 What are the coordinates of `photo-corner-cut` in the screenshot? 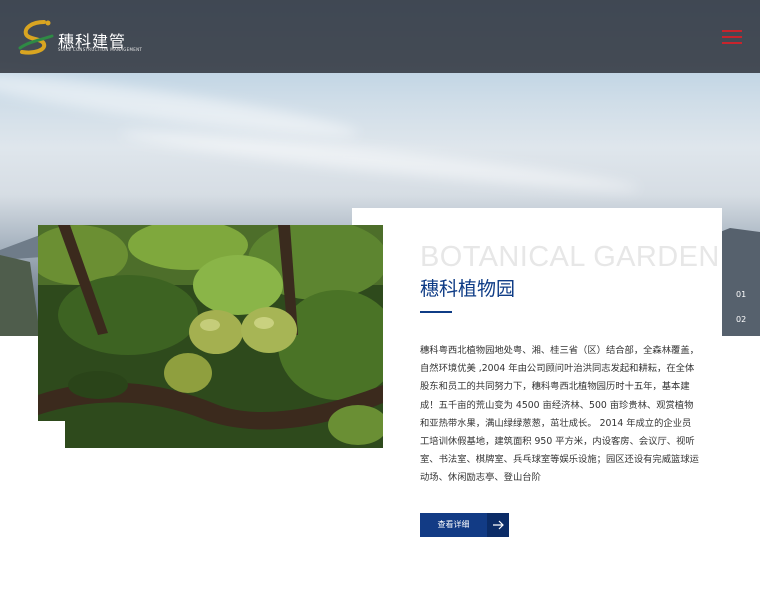 It's located at (51, 434).